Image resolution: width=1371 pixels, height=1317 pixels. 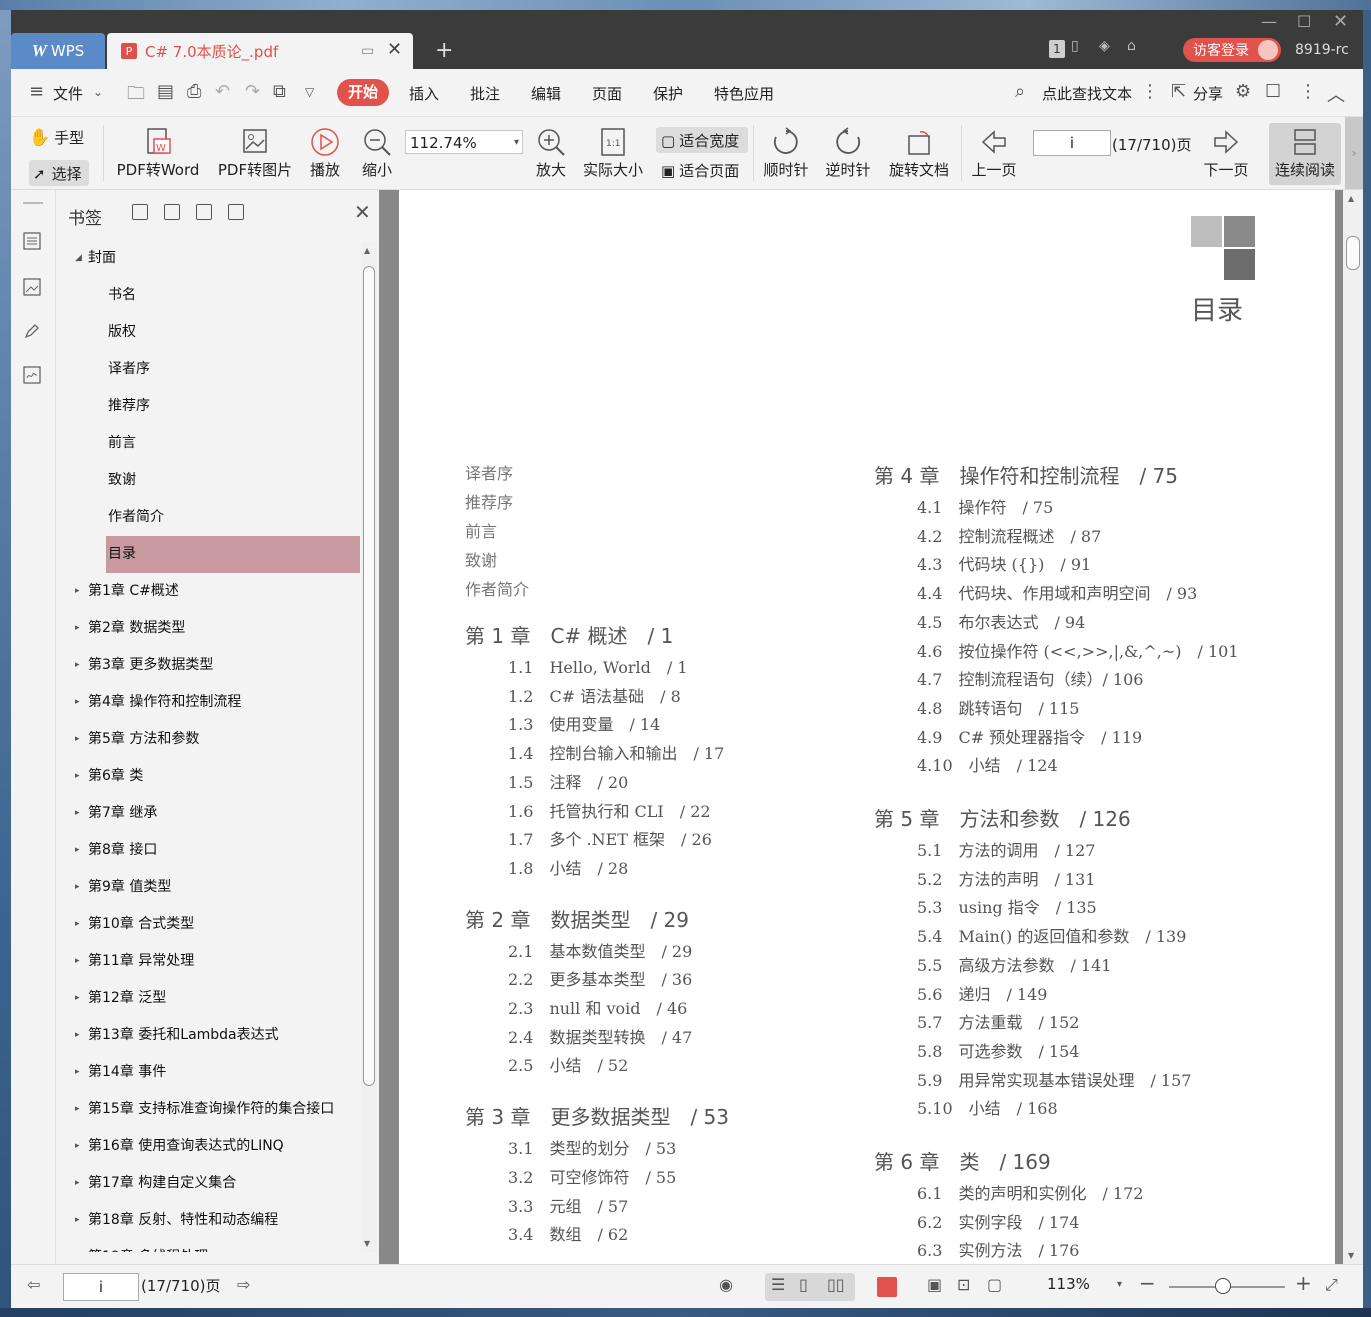 I want to click on actual-size-icon: ▣, so click(x=934, y=1284).